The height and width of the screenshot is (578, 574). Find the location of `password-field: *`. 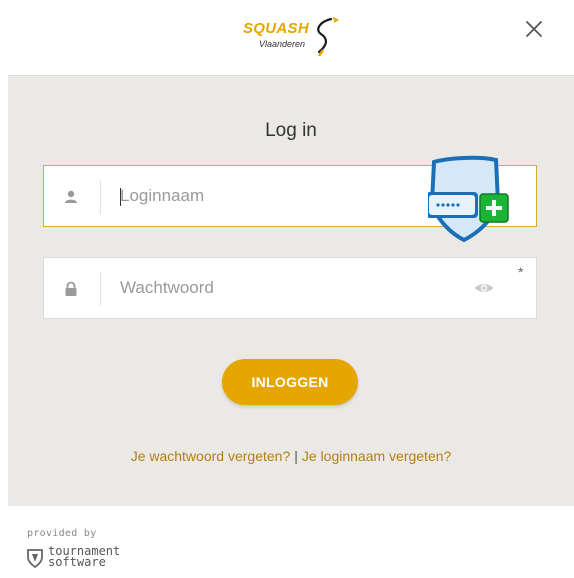

password-field: * is located at coordinates (290, 288).